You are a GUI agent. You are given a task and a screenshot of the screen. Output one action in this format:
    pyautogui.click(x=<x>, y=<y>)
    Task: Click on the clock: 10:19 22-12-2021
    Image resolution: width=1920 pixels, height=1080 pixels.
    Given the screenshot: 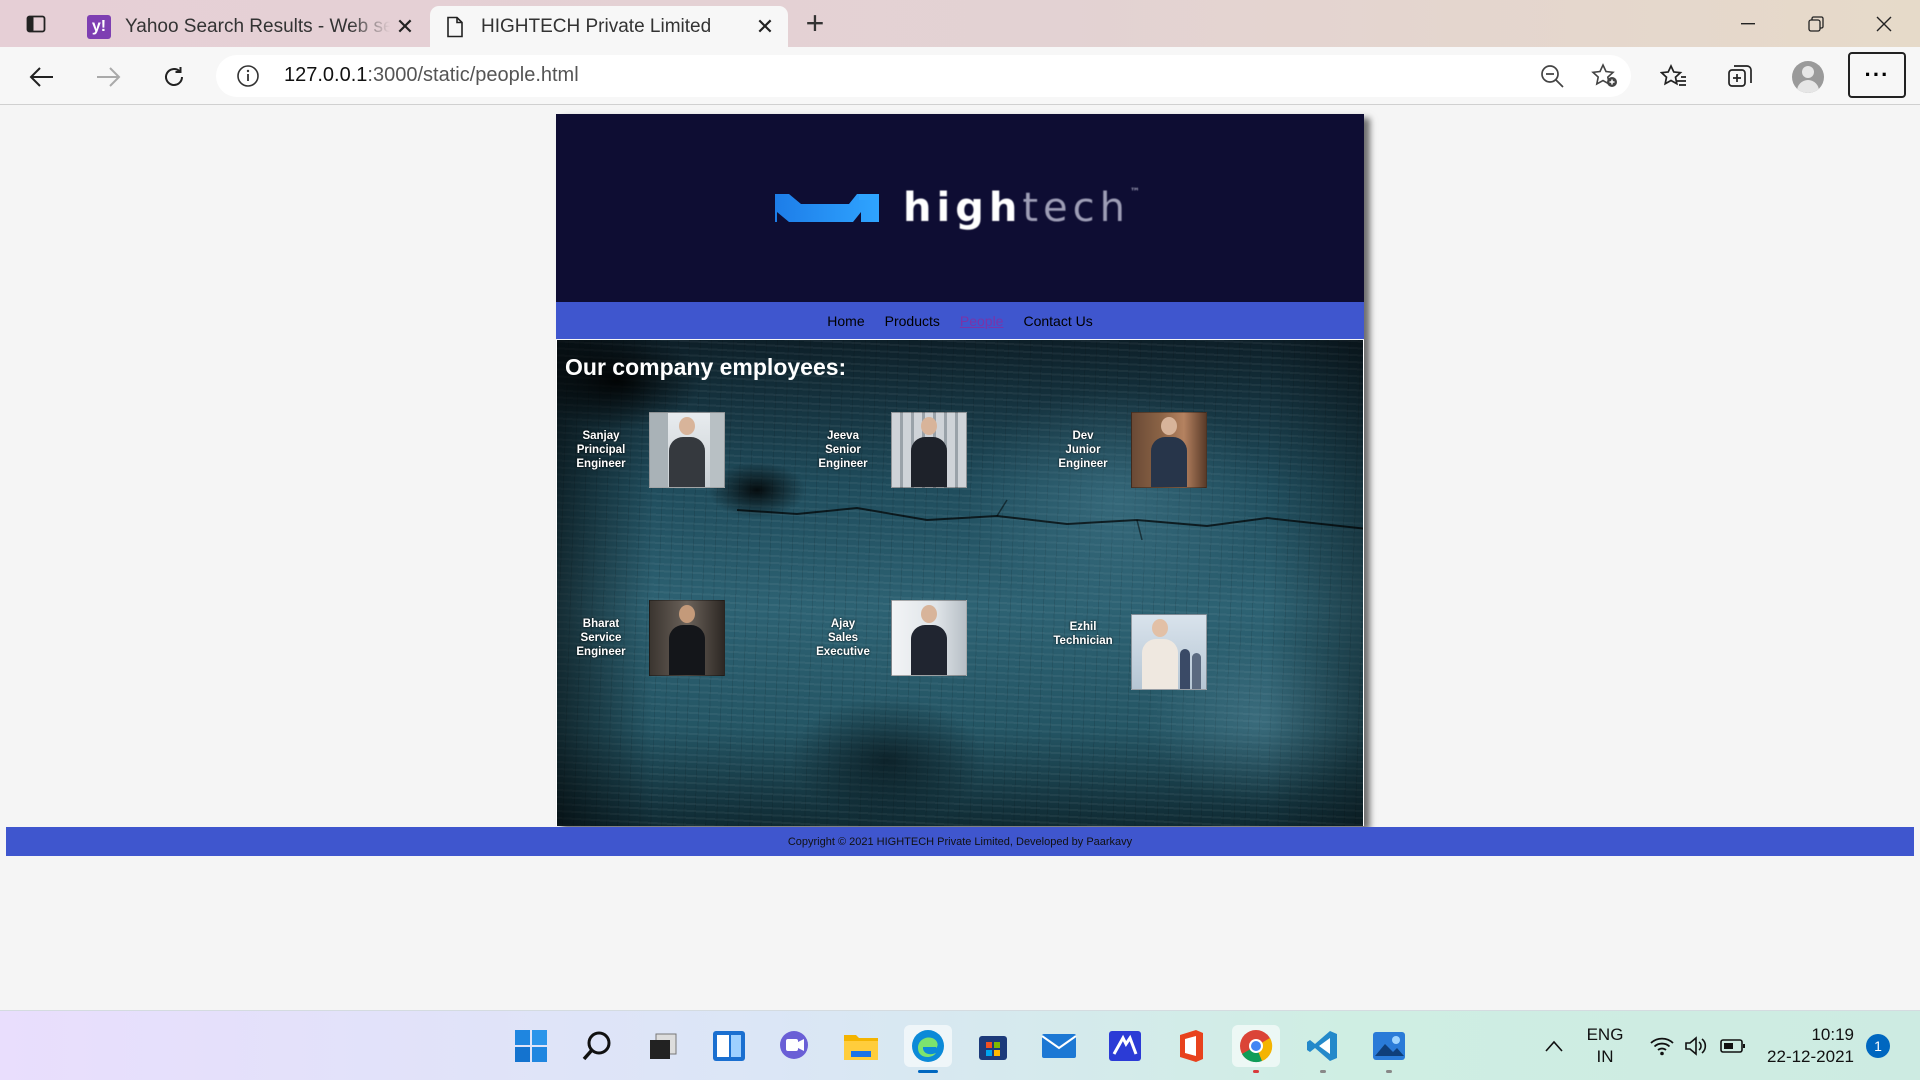 What is the action you would take?
    pyautogui.click(x=1809, y=1045)
    